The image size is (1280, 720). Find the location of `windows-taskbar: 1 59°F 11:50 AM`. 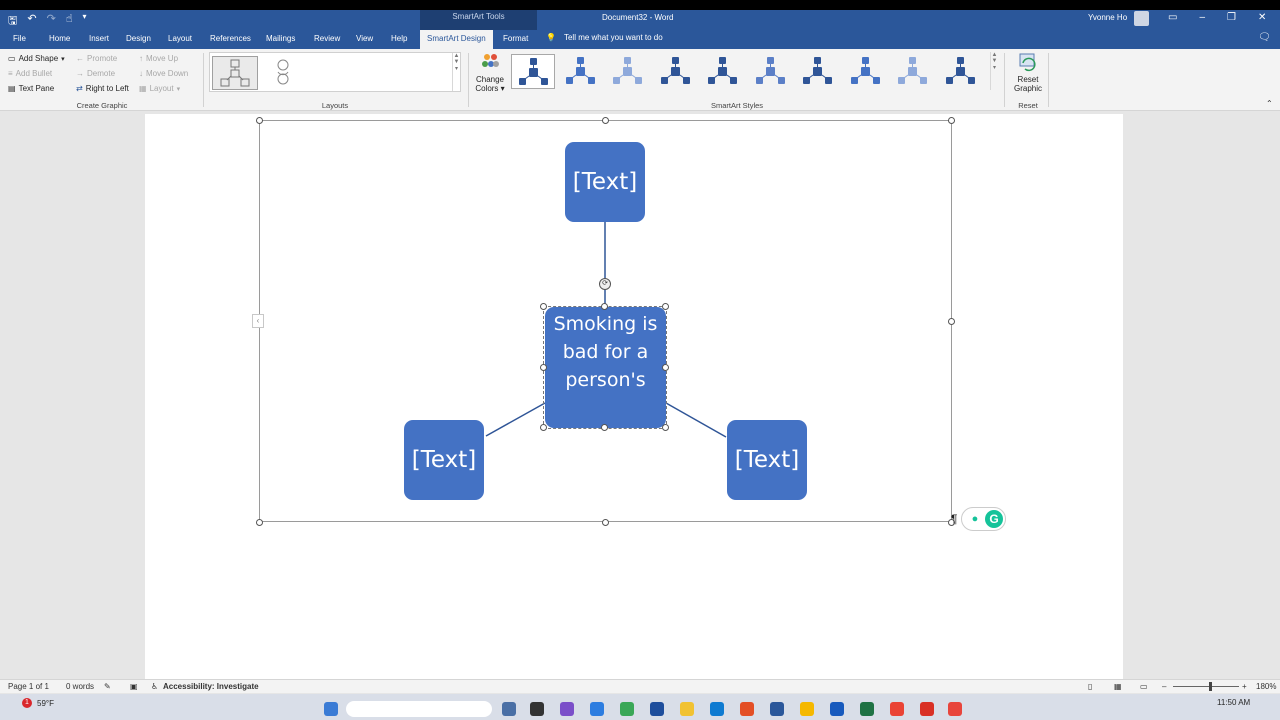

windows-taskbar: 1 59°F 11:50 AM is located at coordinates (640, 707).